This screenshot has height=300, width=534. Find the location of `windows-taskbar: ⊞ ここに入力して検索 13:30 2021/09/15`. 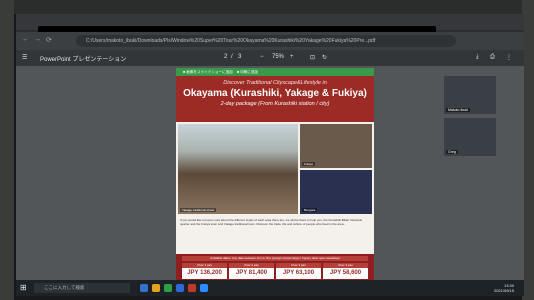

windows-taskbar: ⊞ ここに入力して検索 13:30 2021/09/15 is located at coordinates (270, 288).